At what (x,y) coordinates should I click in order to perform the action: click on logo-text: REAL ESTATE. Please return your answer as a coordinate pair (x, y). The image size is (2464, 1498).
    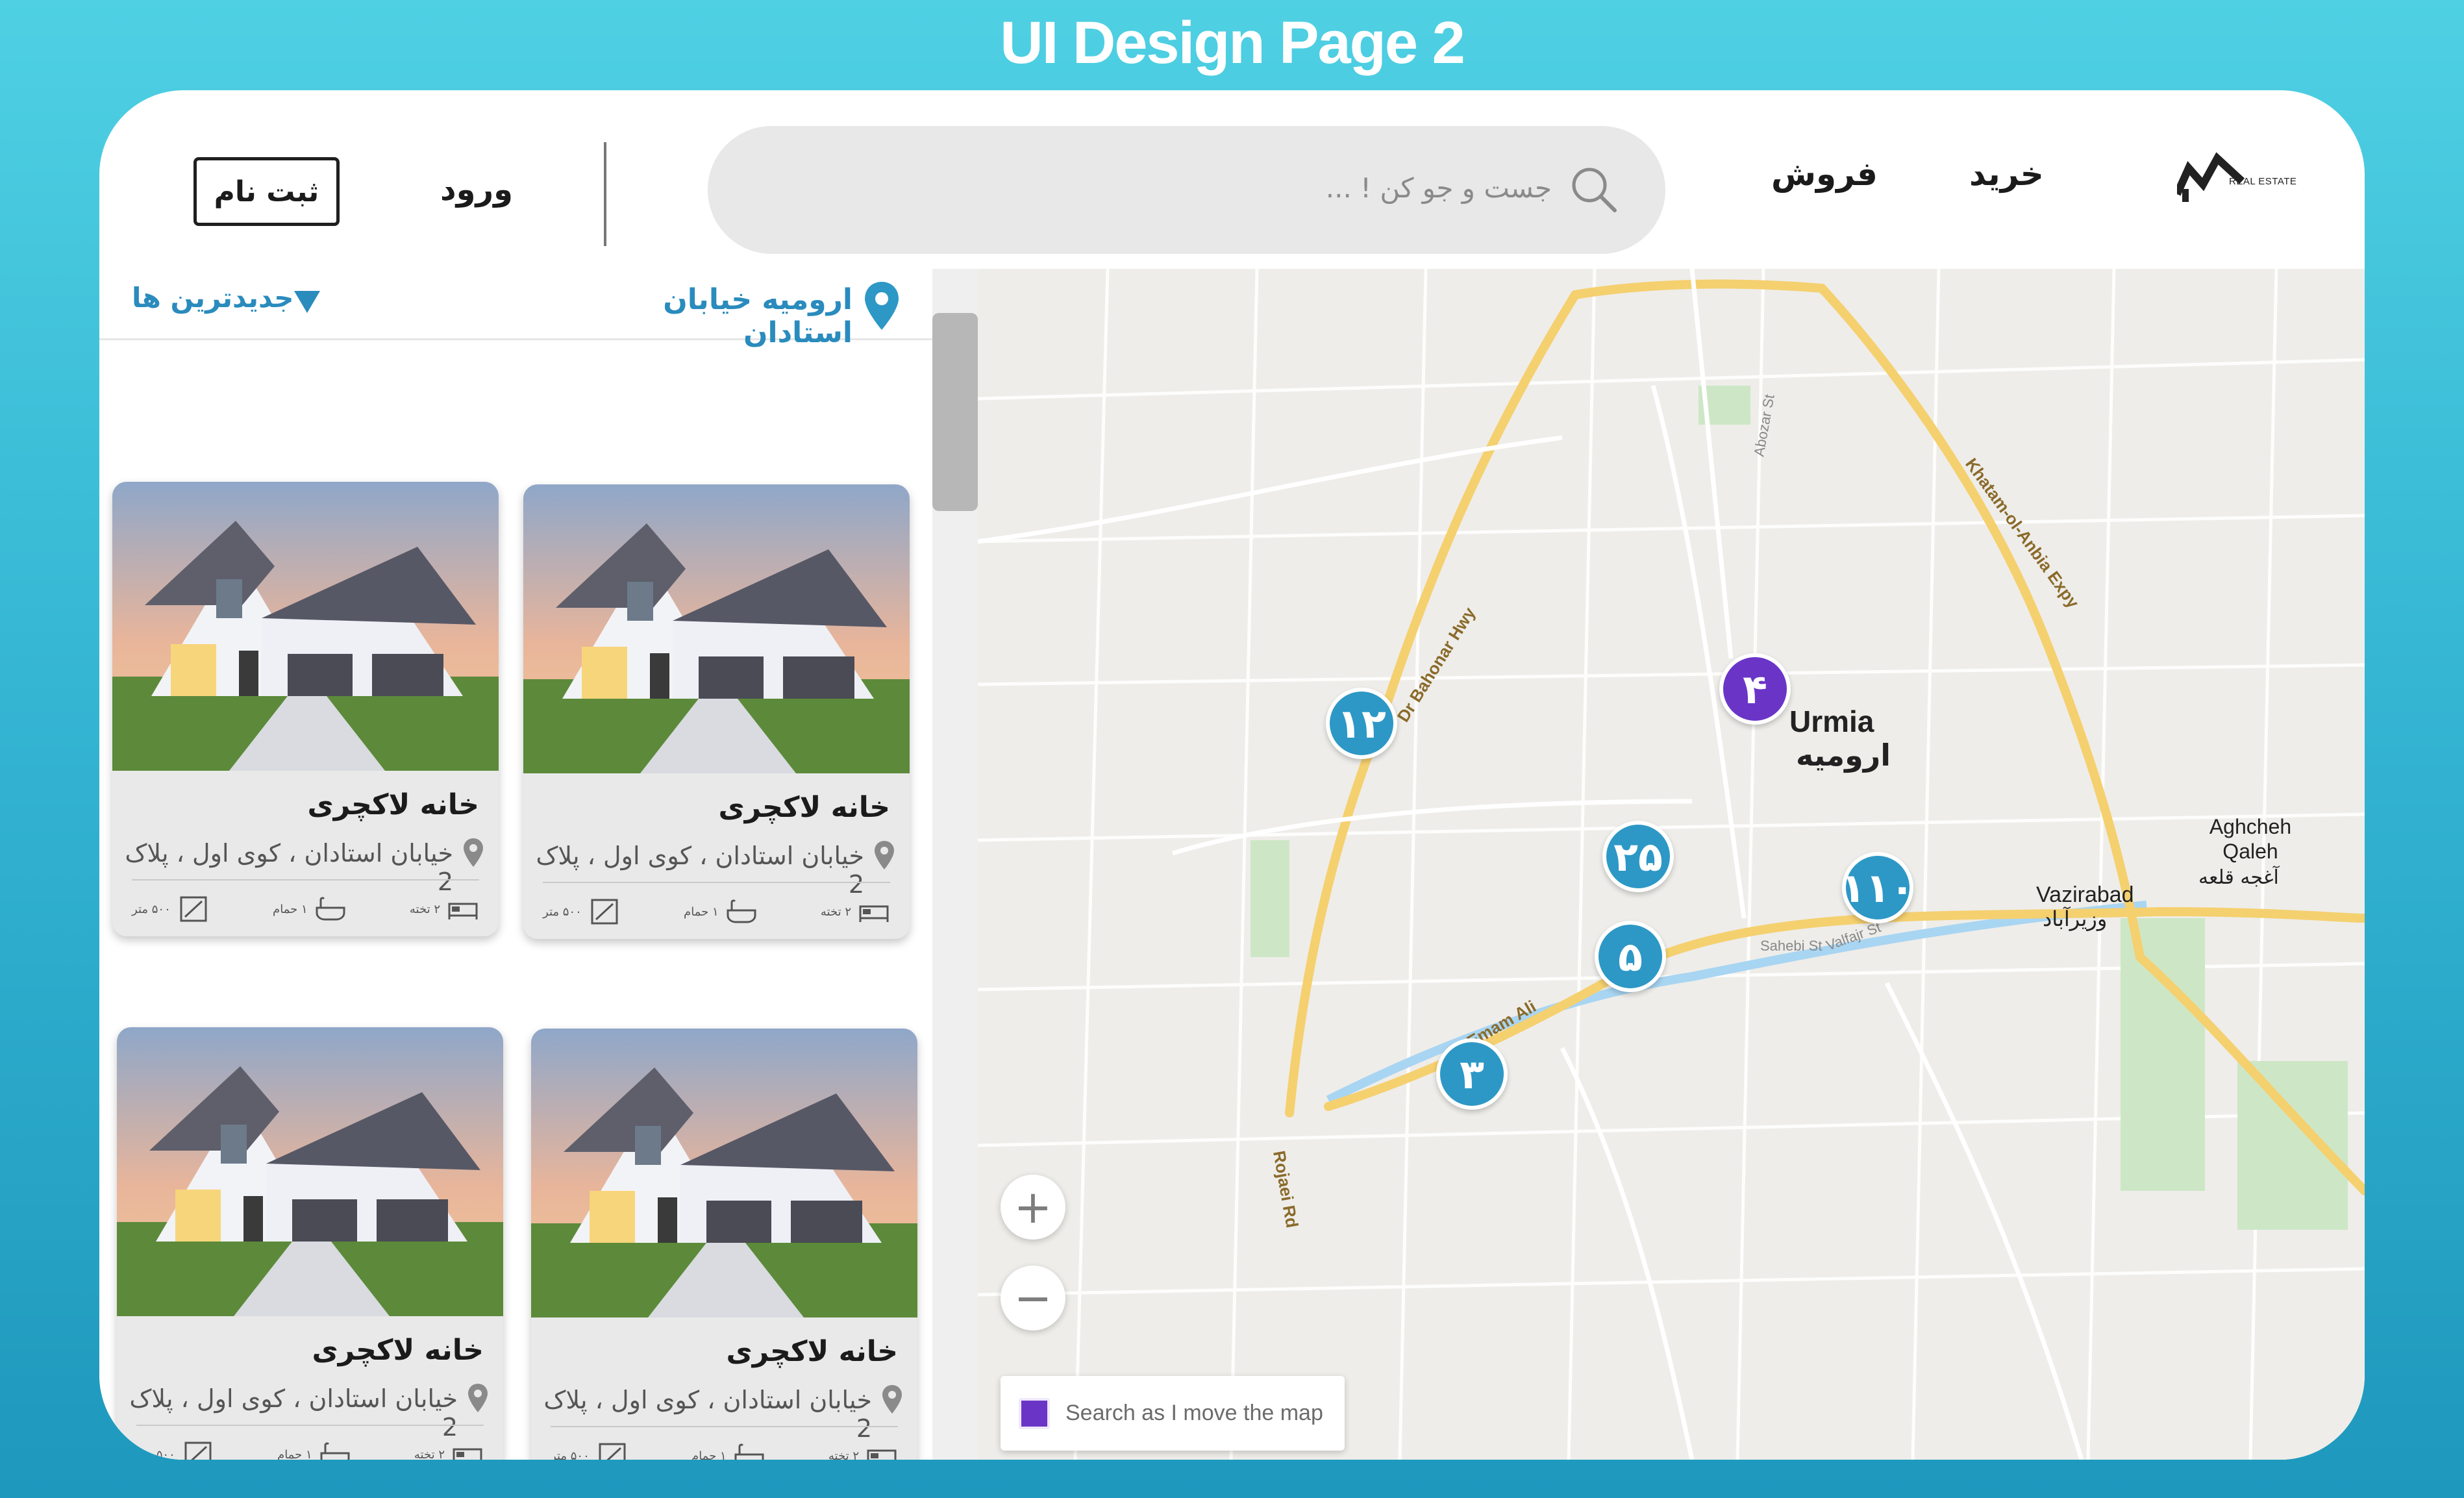
    Looking at the image, I should click on (2263, 182).